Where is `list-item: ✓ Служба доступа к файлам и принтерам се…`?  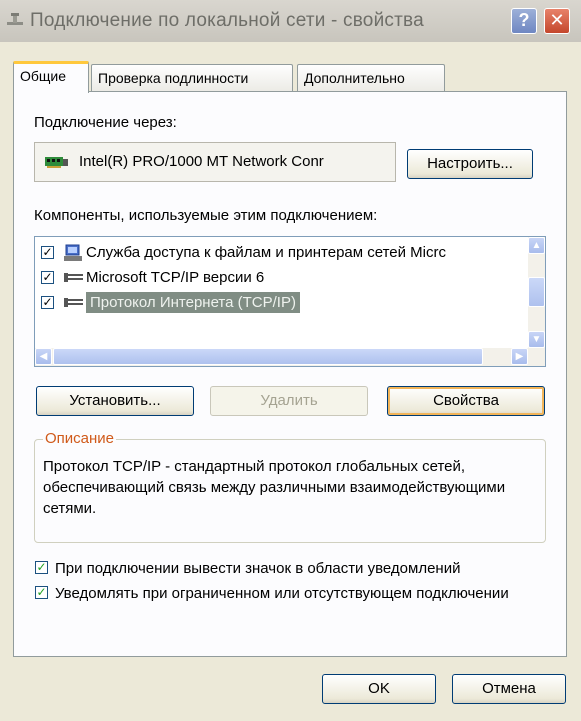 list-item: ✓ Служба доступа к файлам и принтерам се… is located at coordinates (286, 254).